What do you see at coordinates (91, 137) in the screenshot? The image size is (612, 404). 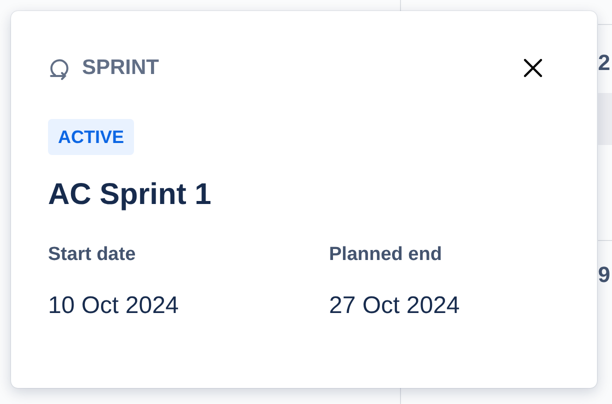 I see `status-badge: ACTIVE` at bounding box center [91, 137].